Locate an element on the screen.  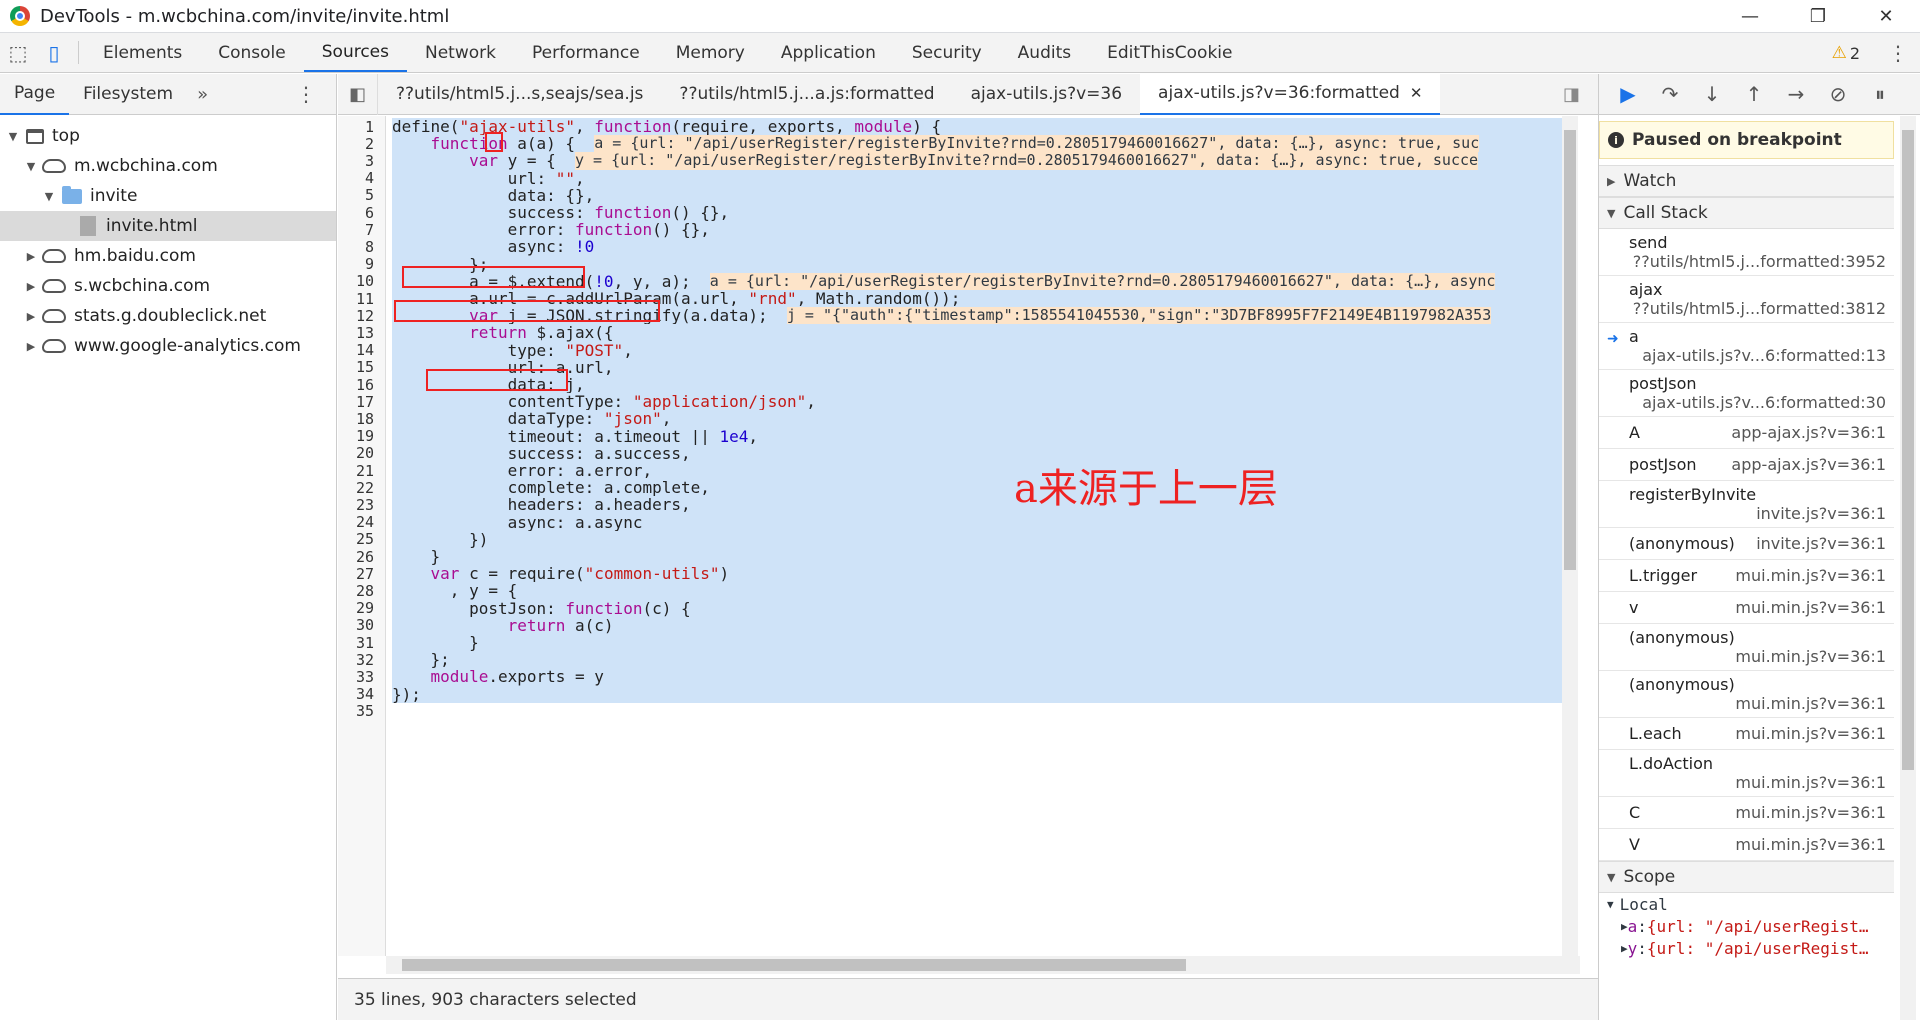
line-number: 19 is located at coordinates (359, 436).